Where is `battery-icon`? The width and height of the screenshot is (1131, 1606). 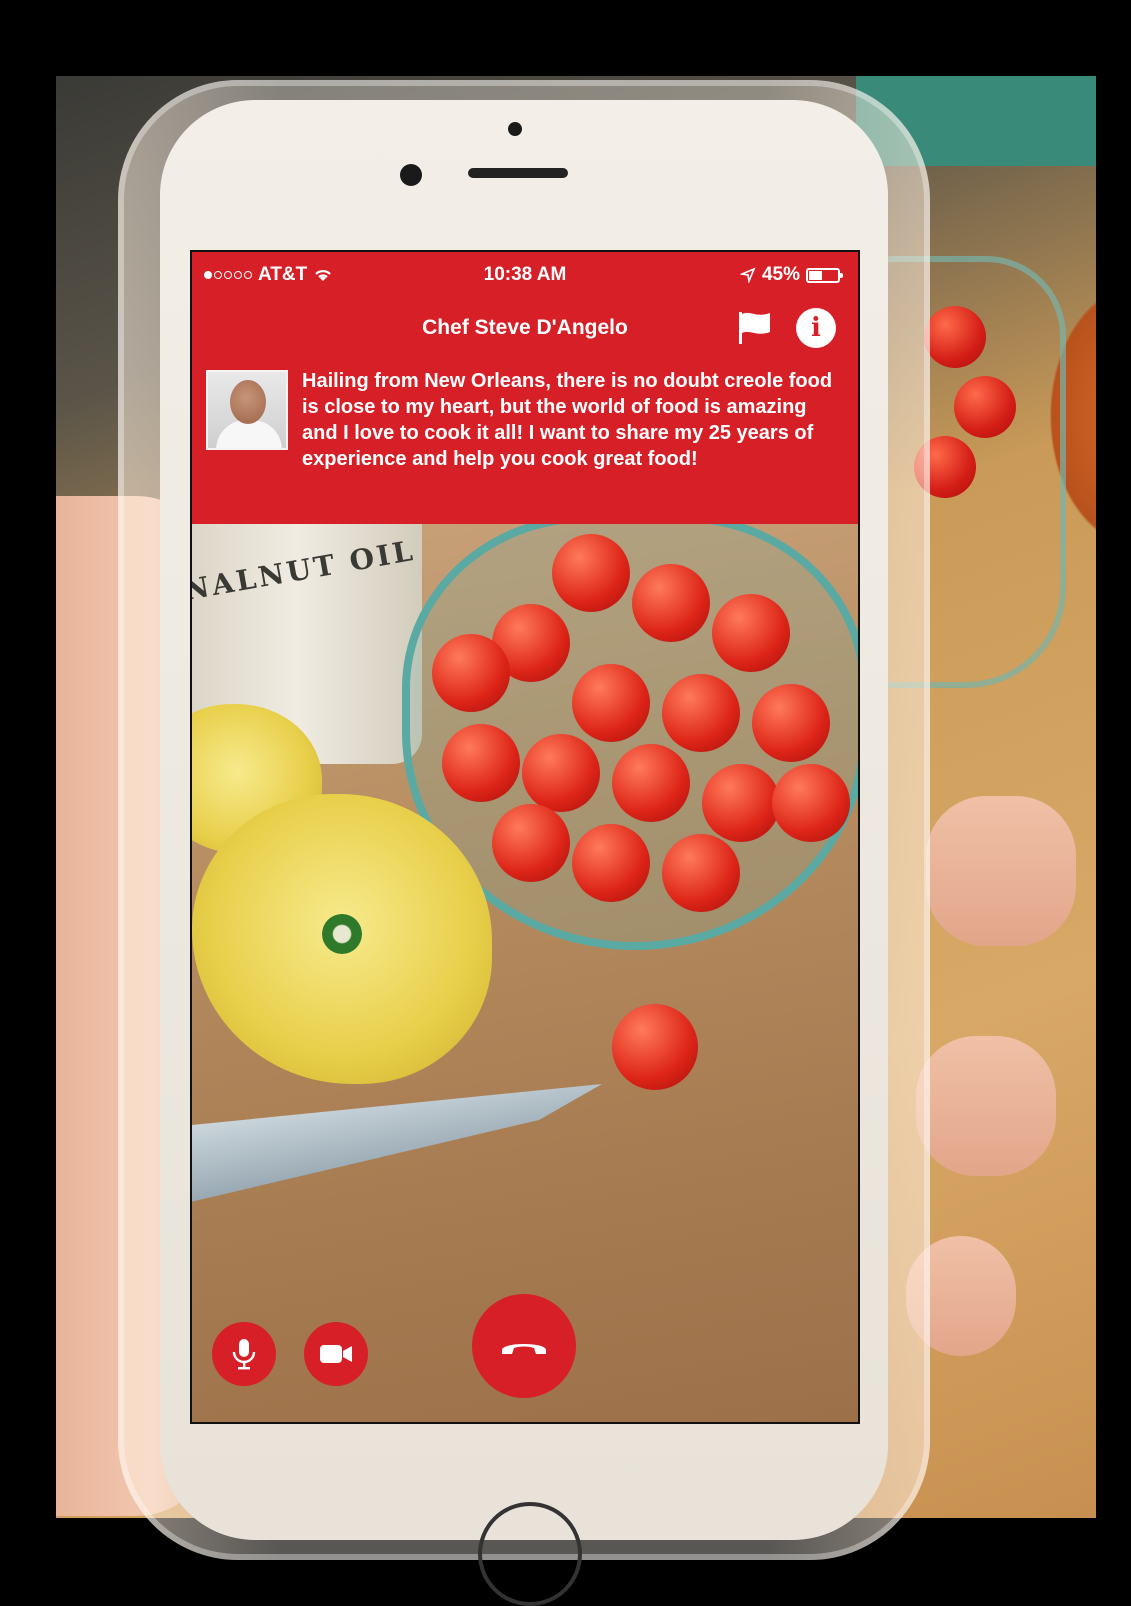
battery-icon is located at coordinates (824, 275).